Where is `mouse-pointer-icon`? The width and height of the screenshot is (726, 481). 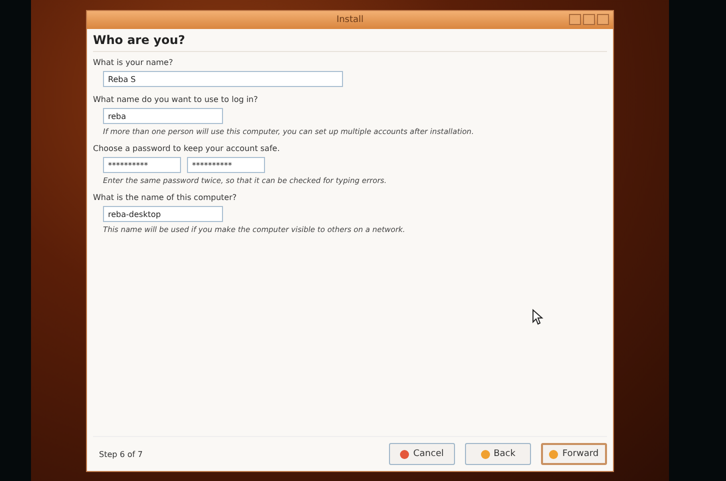 mouse-pointer-icon is located at coordinates (538, 317).